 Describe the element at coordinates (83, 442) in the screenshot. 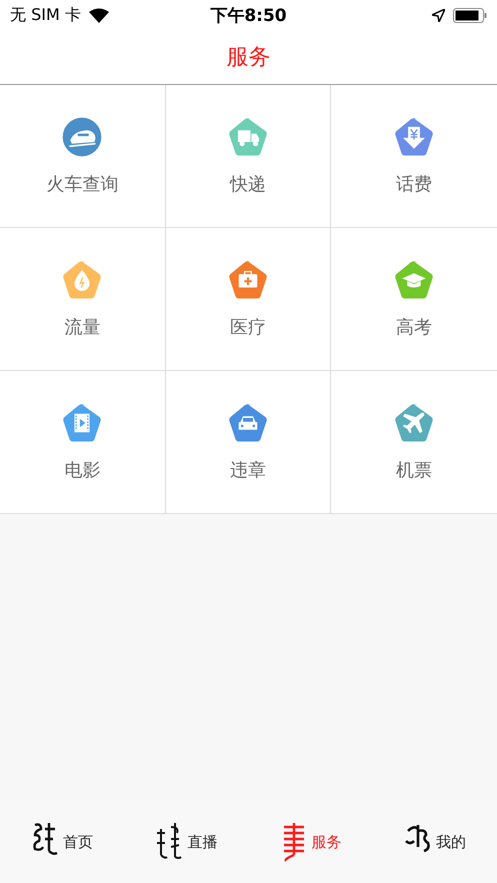

I see `service-tile: 电影` at that location.